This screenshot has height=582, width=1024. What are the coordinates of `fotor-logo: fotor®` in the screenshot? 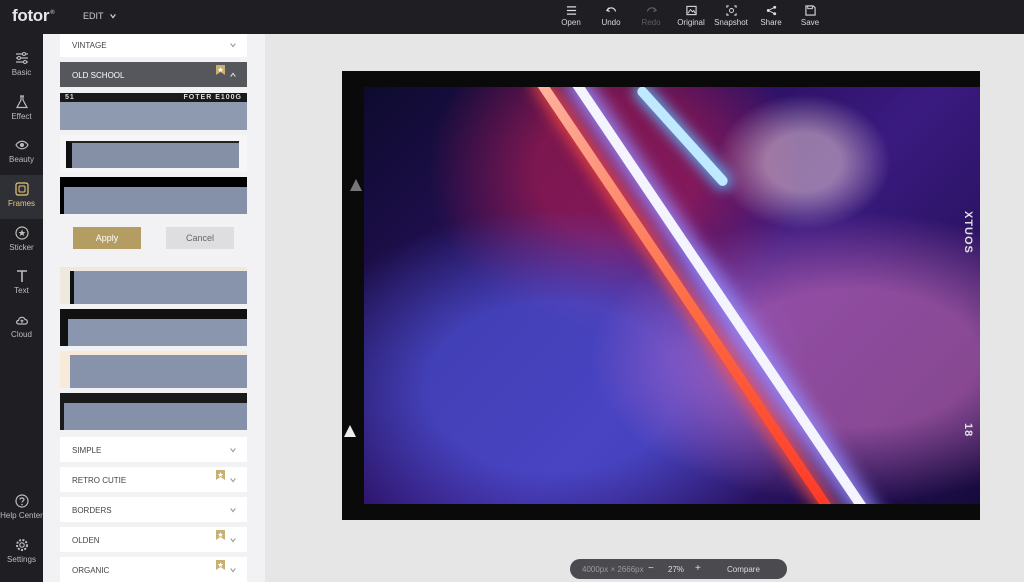 It's located at (33, 16).